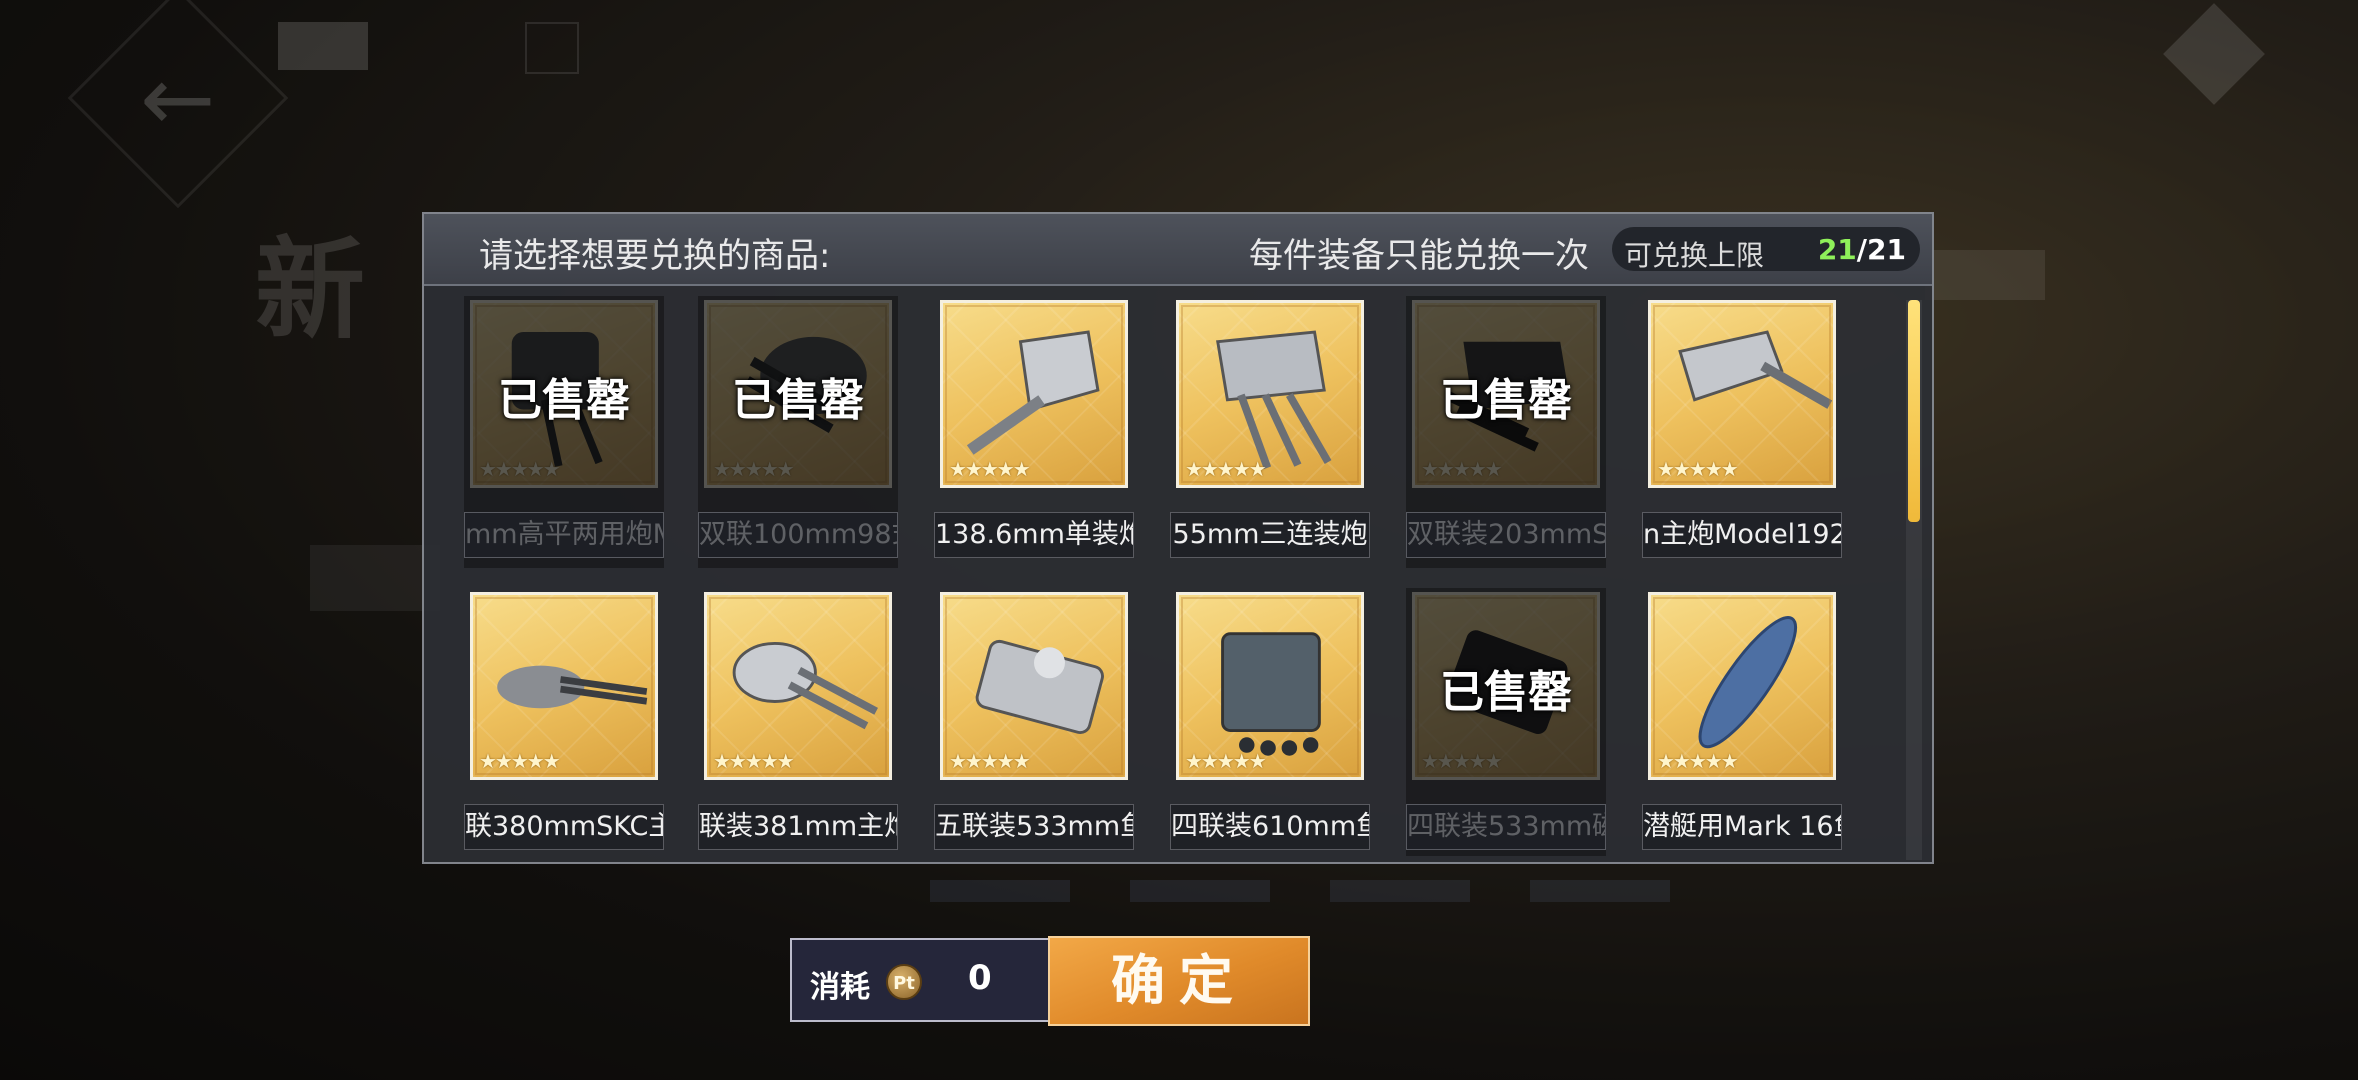 This screenshot has width=2358, height=1080. Describe the element at coordinates (1506, 441) in the screenshot. I see `shop-item: ★★★★★ 已售罄双联装203mmSK` at that location.